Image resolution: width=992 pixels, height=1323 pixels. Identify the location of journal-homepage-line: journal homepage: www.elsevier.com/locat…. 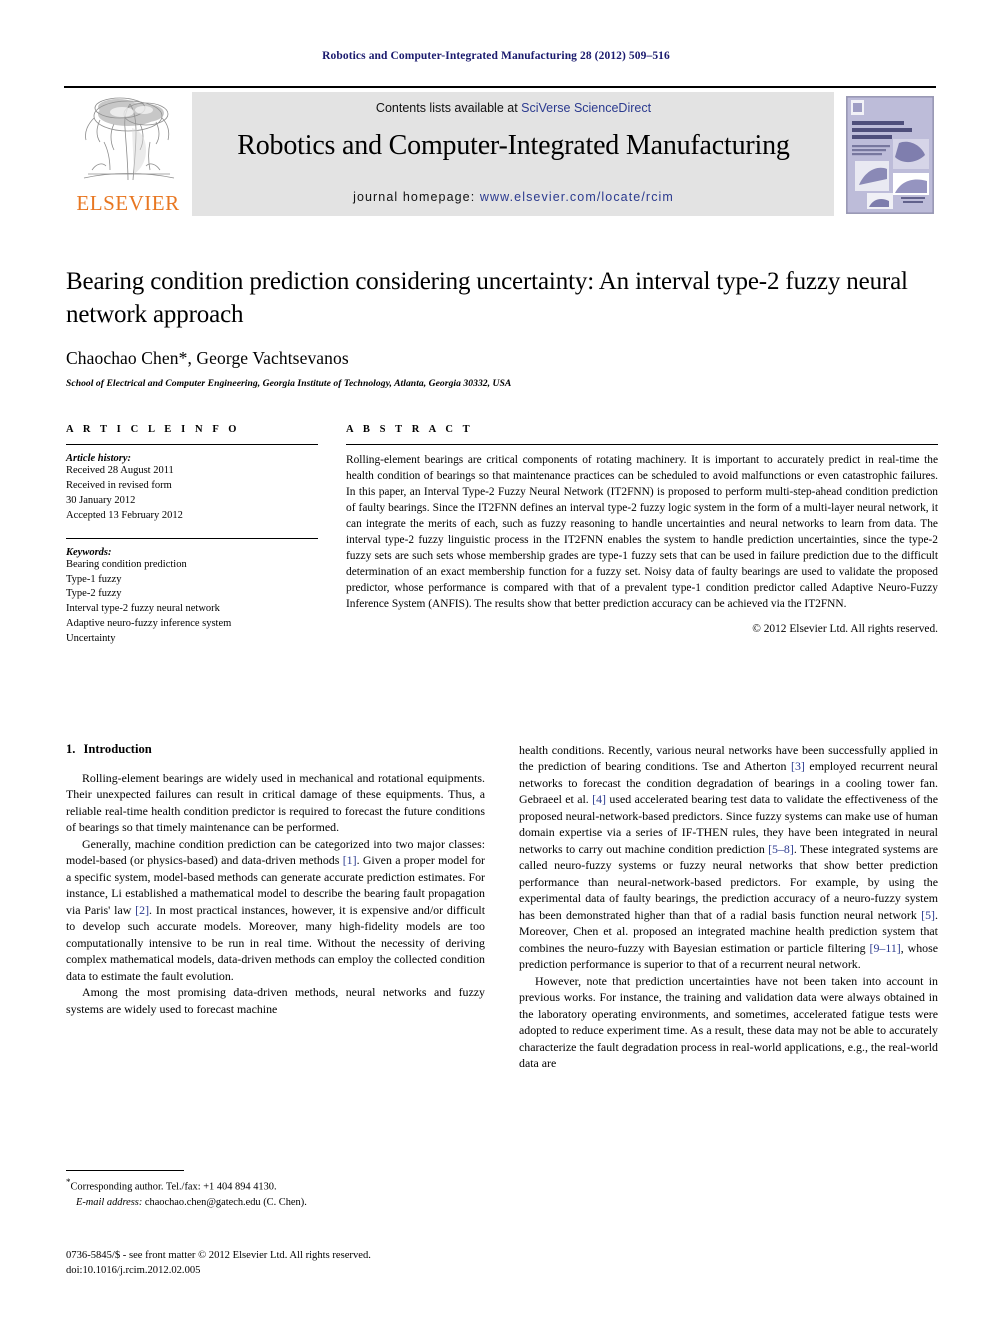
(513, 197).